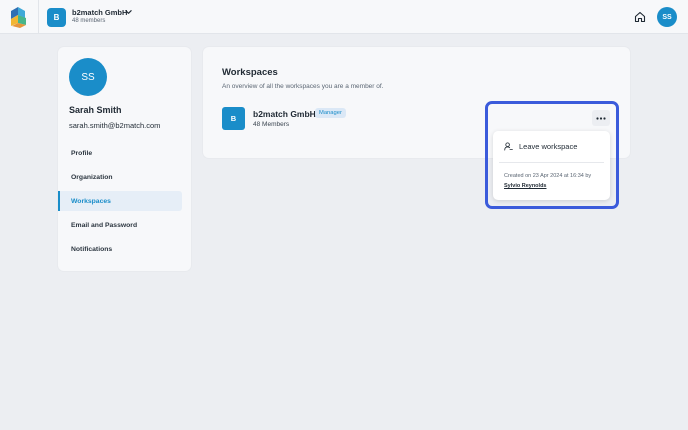 The height and width of the screenshot is (430, 688). What do you see at coordinates (508, 146) in the screenshot?
I see `user-remove-icon` at bounding box center [508, 146].